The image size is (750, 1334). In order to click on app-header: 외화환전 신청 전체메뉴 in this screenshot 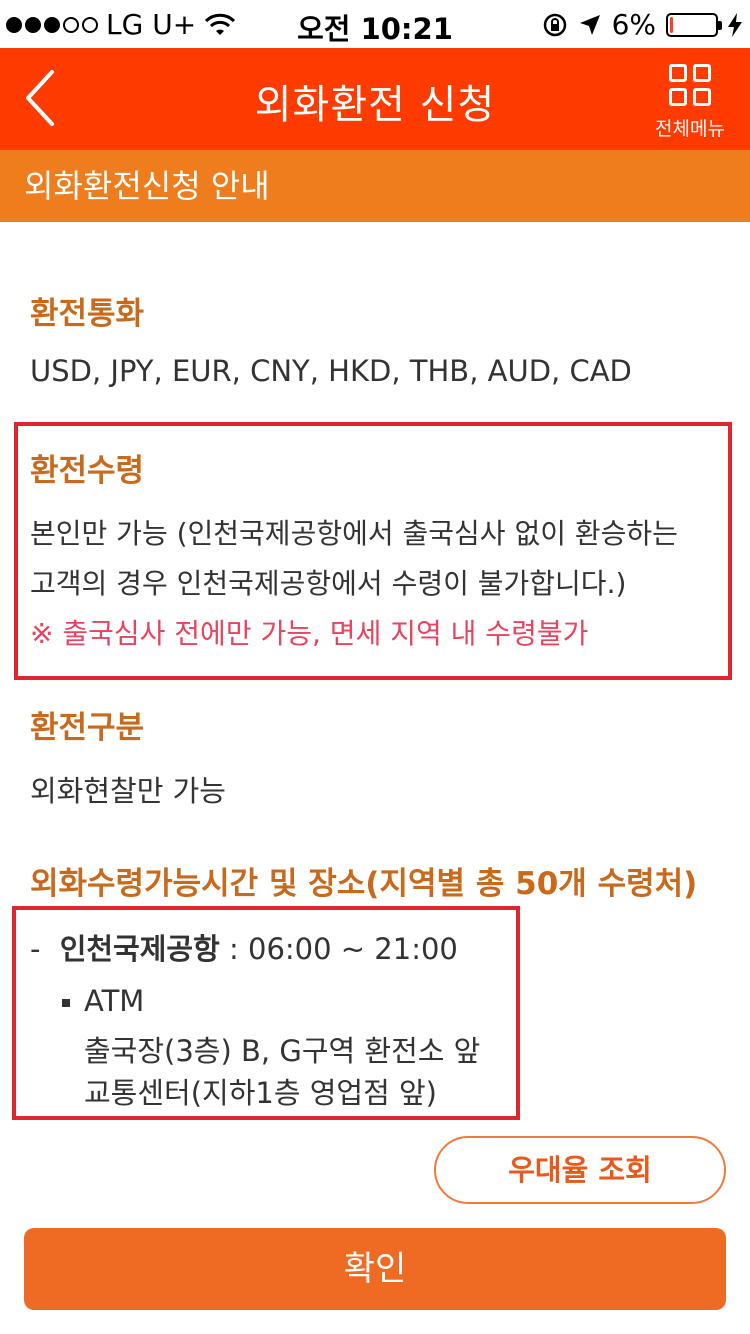, I will do `click(375, 99)`.